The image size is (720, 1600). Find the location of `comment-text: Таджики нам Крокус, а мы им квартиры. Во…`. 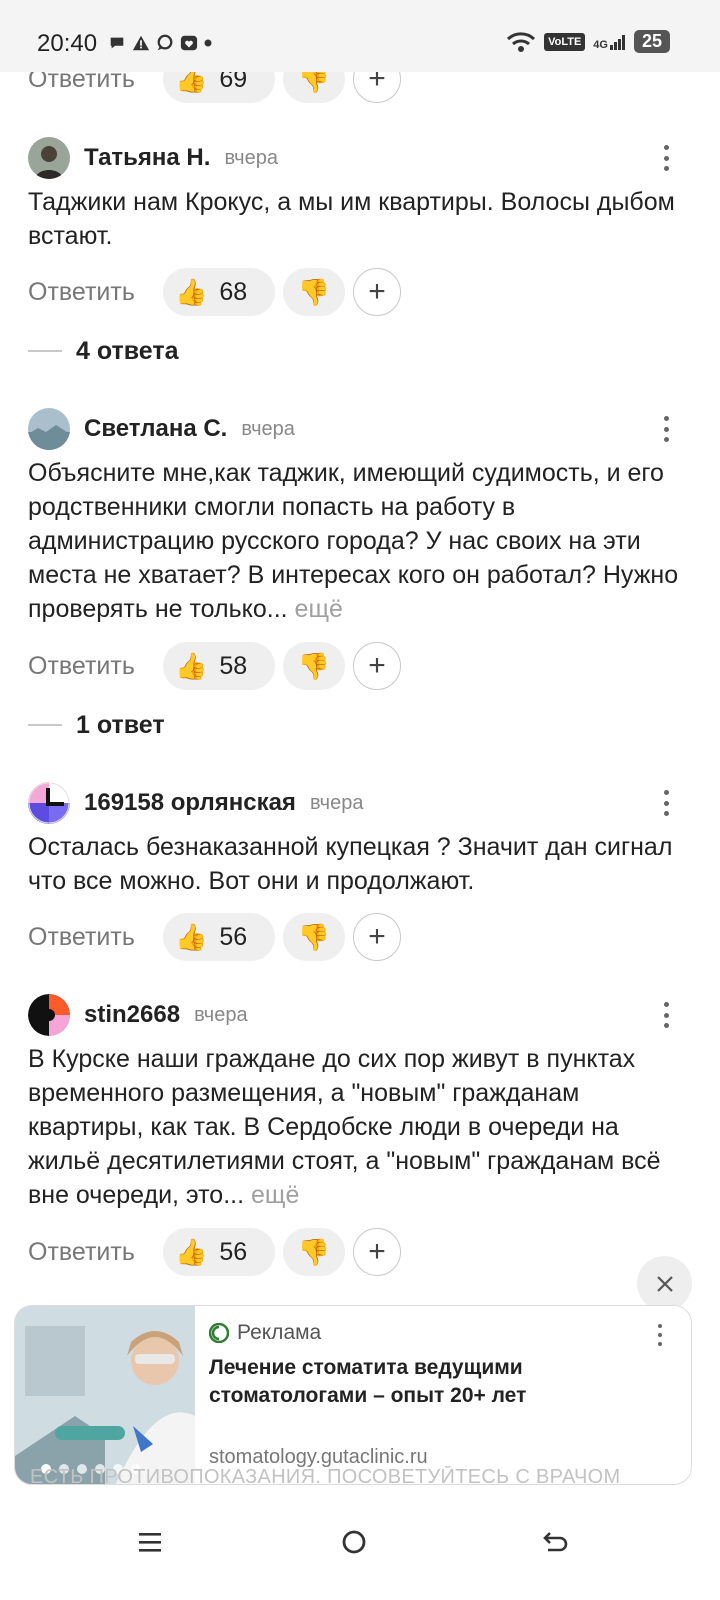

comment-text: Таджики нам Крокус, а мы им квартиры. Во… is located at coordinates (351, 219).